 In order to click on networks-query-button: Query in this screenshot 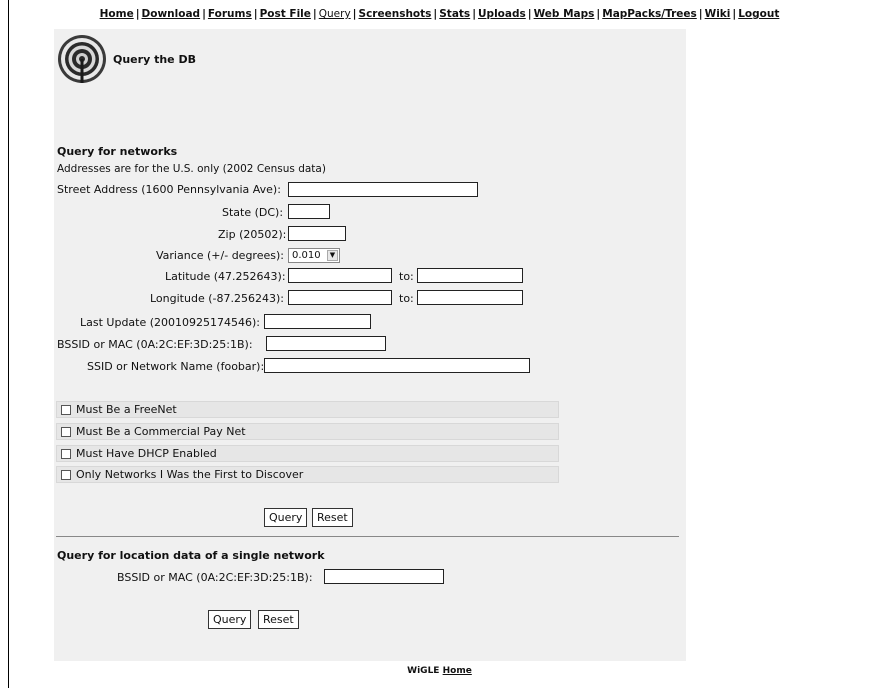, I will do `click(286, 517)`.